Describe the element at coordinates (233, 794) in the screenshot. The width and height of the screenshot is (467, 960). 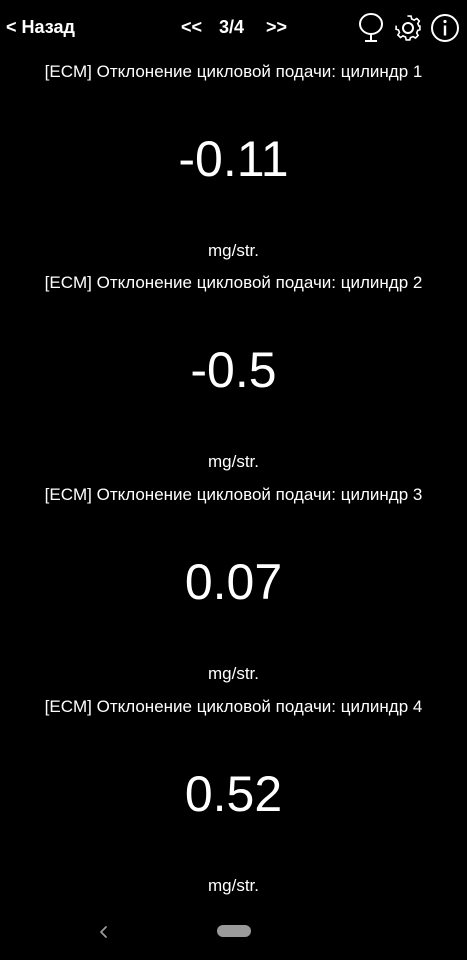
I see `parameter-value: 0.52` at that location.